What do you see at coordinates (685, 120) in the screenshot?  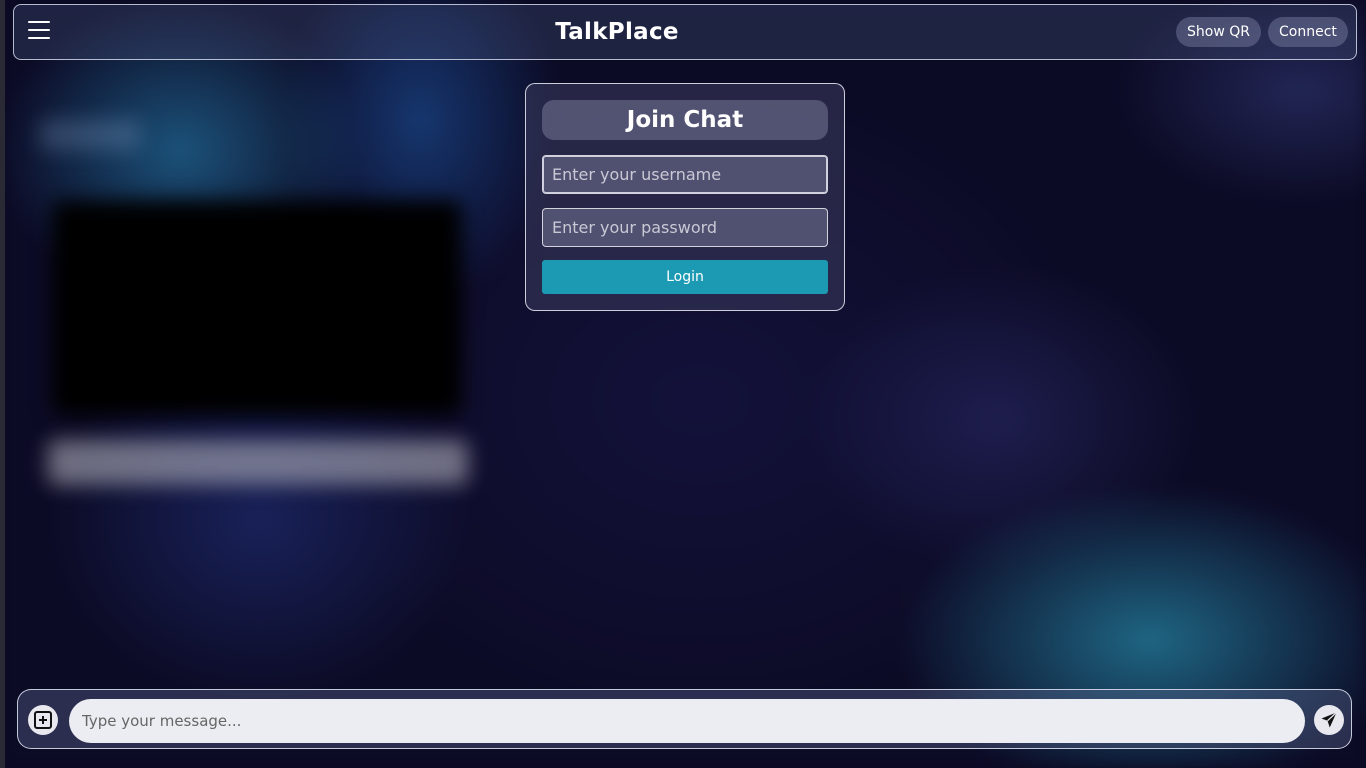 I see `login-title: Join Chat` at bounding box center [685, 120].